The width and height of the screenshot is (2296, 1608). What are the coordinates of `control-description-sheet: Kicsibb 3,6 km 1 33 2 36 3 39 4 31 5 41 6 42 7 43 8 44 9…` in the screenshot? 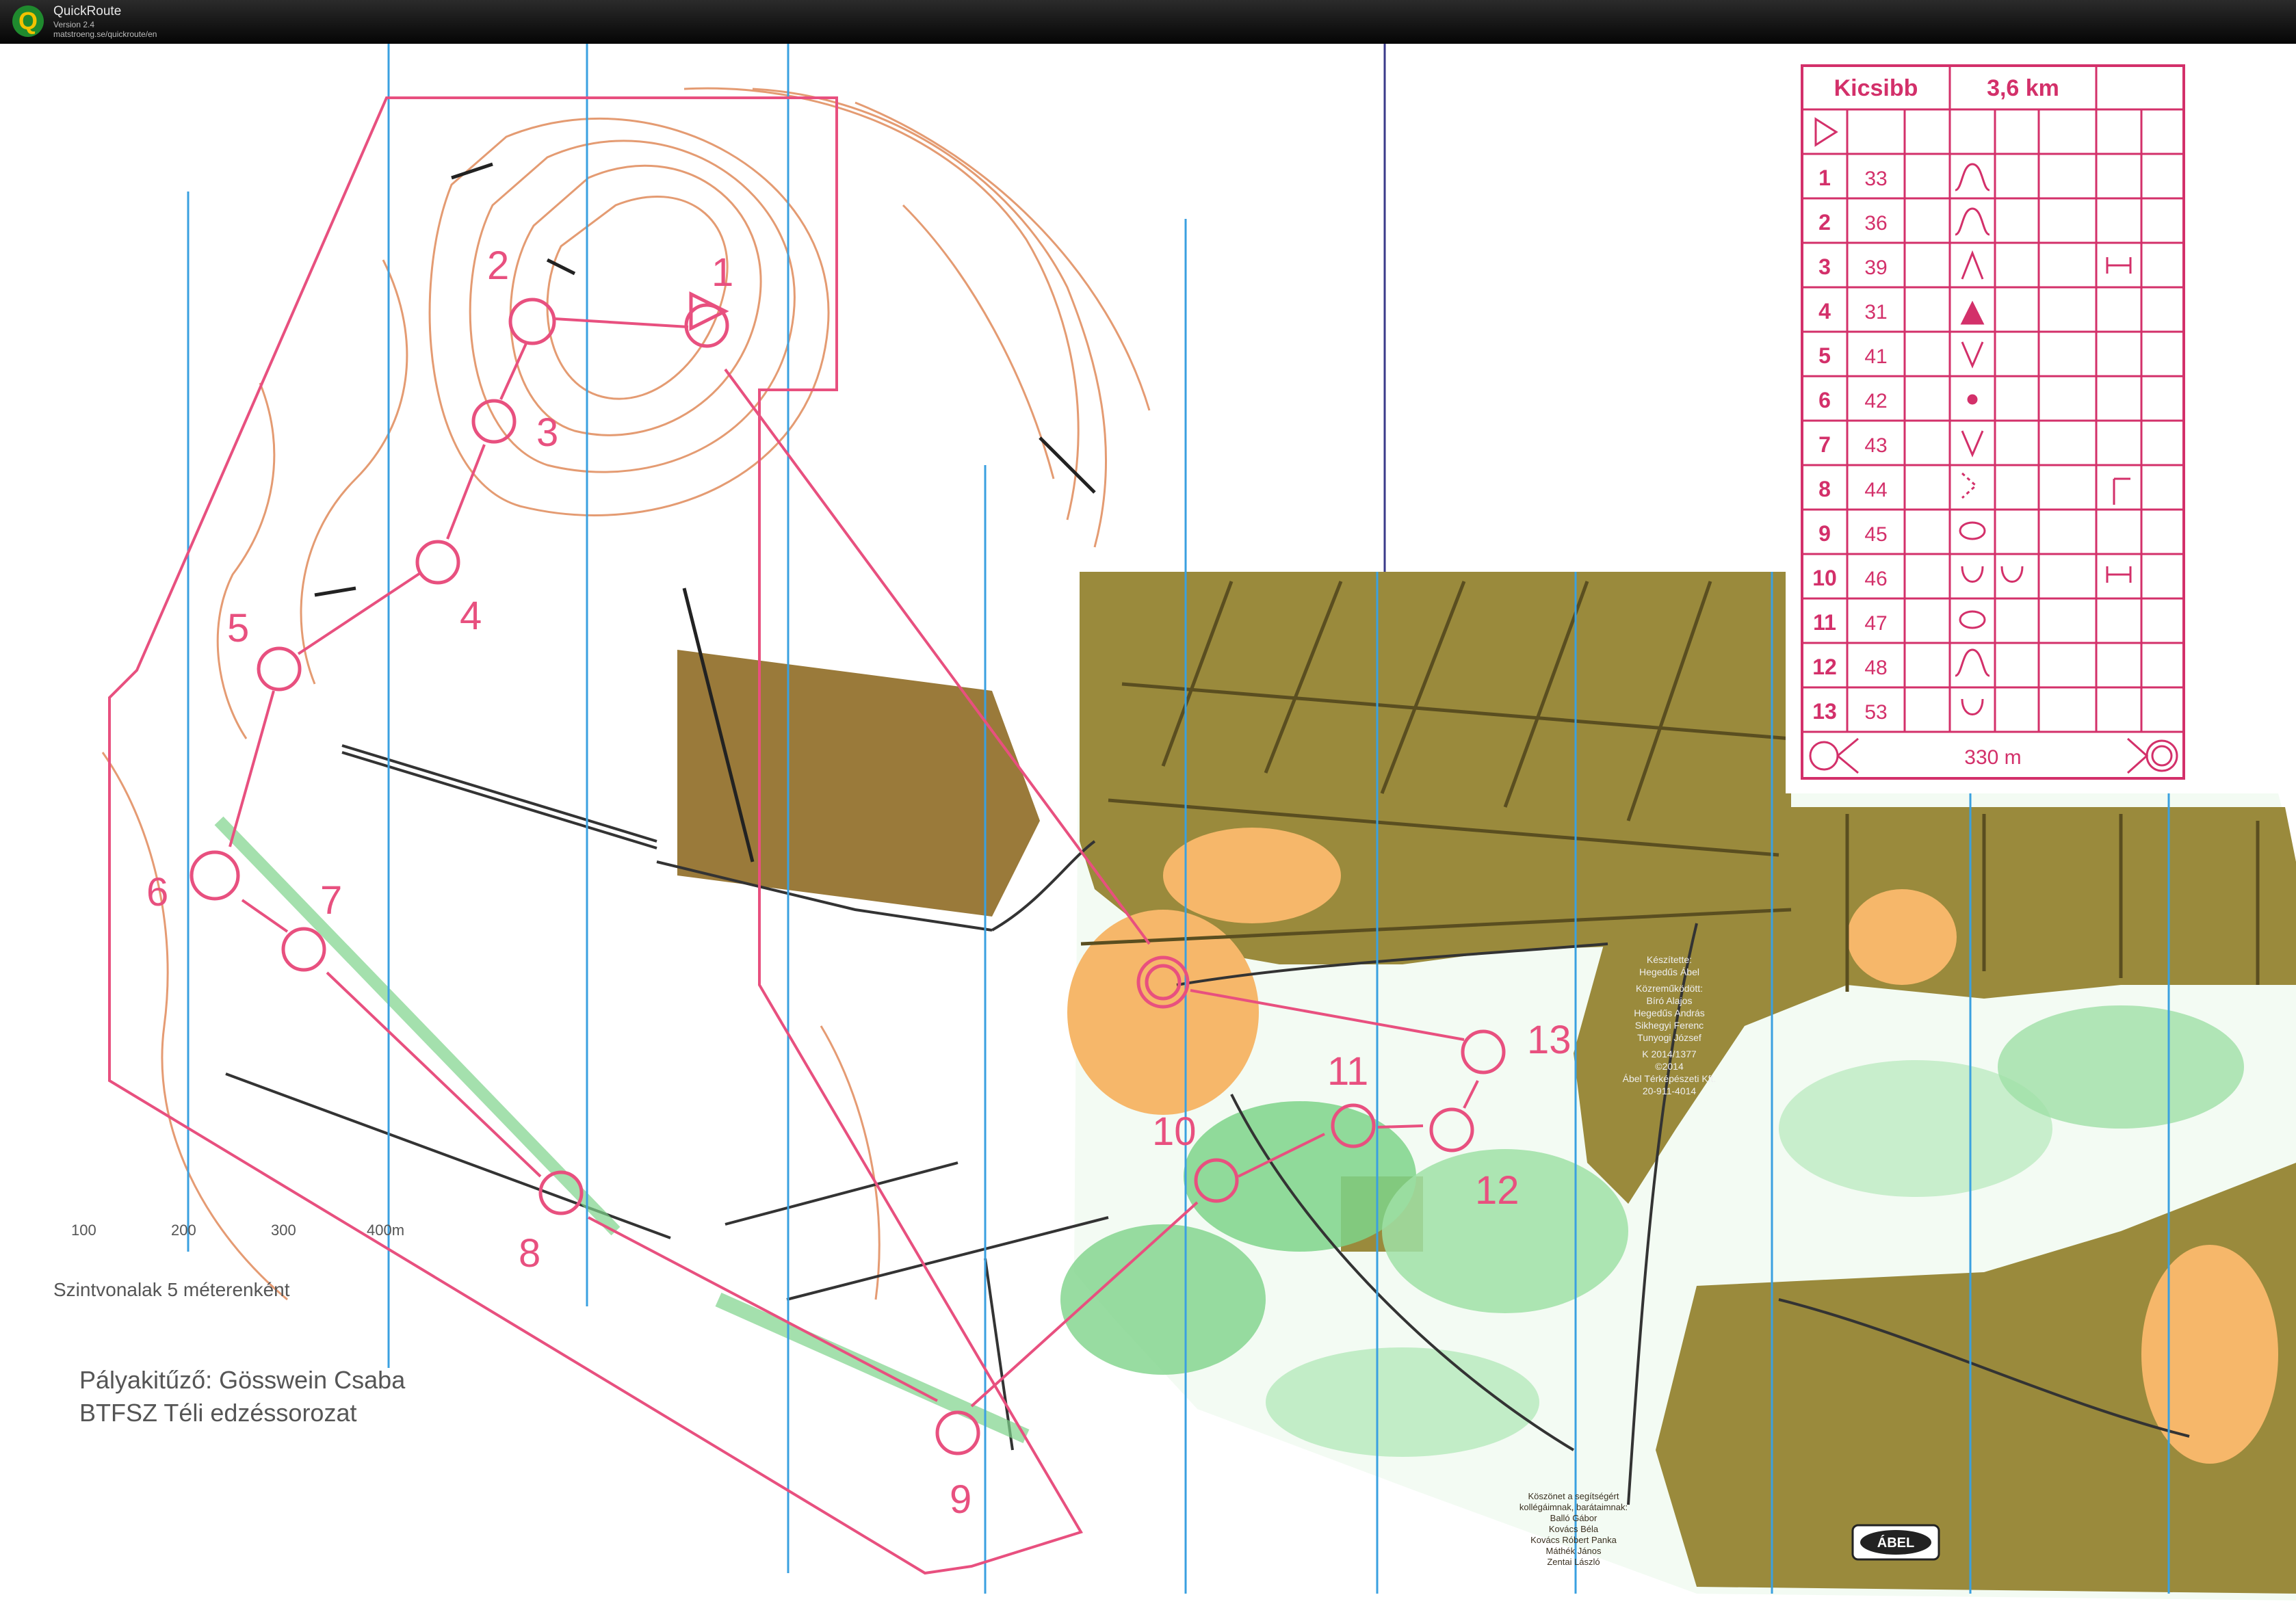 It's located at (1986, 426).